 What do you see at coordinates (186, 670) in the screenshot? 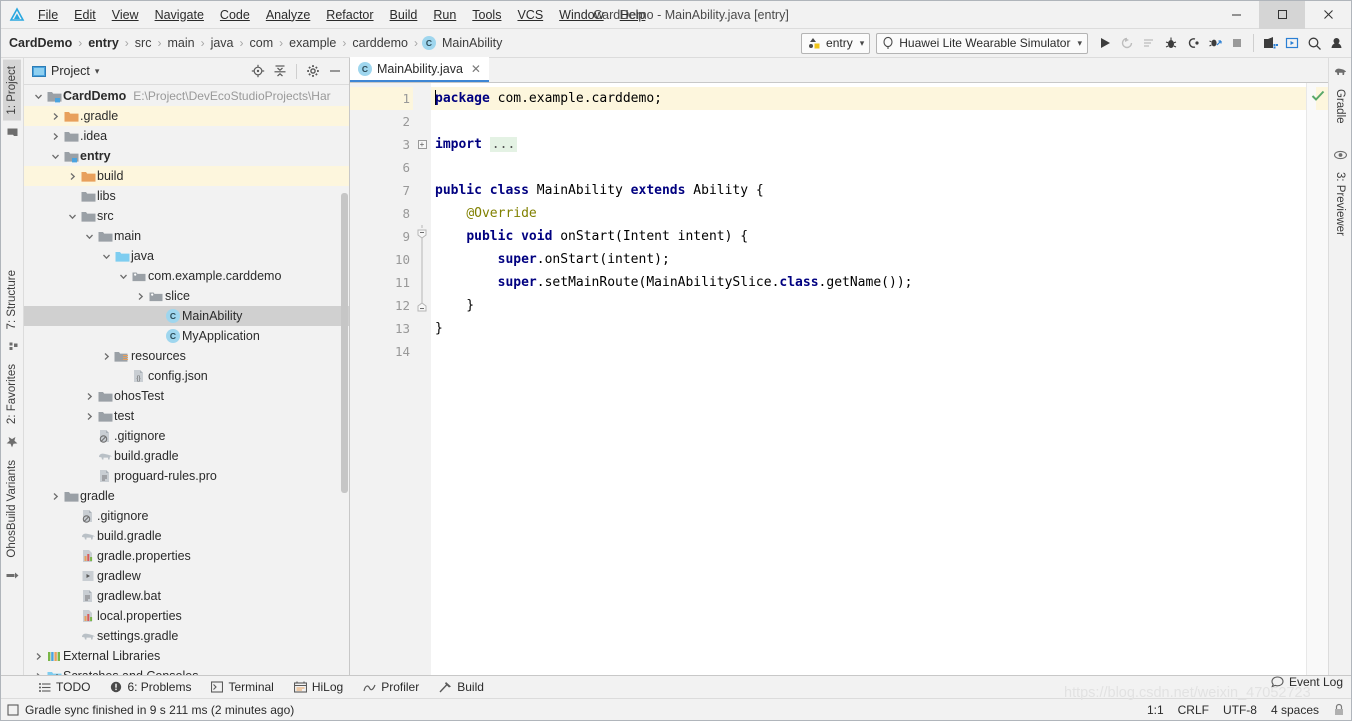
I see `tree-node-scratches-and-consoles: Scratches and Consoles` at bounding box center [186, 670].